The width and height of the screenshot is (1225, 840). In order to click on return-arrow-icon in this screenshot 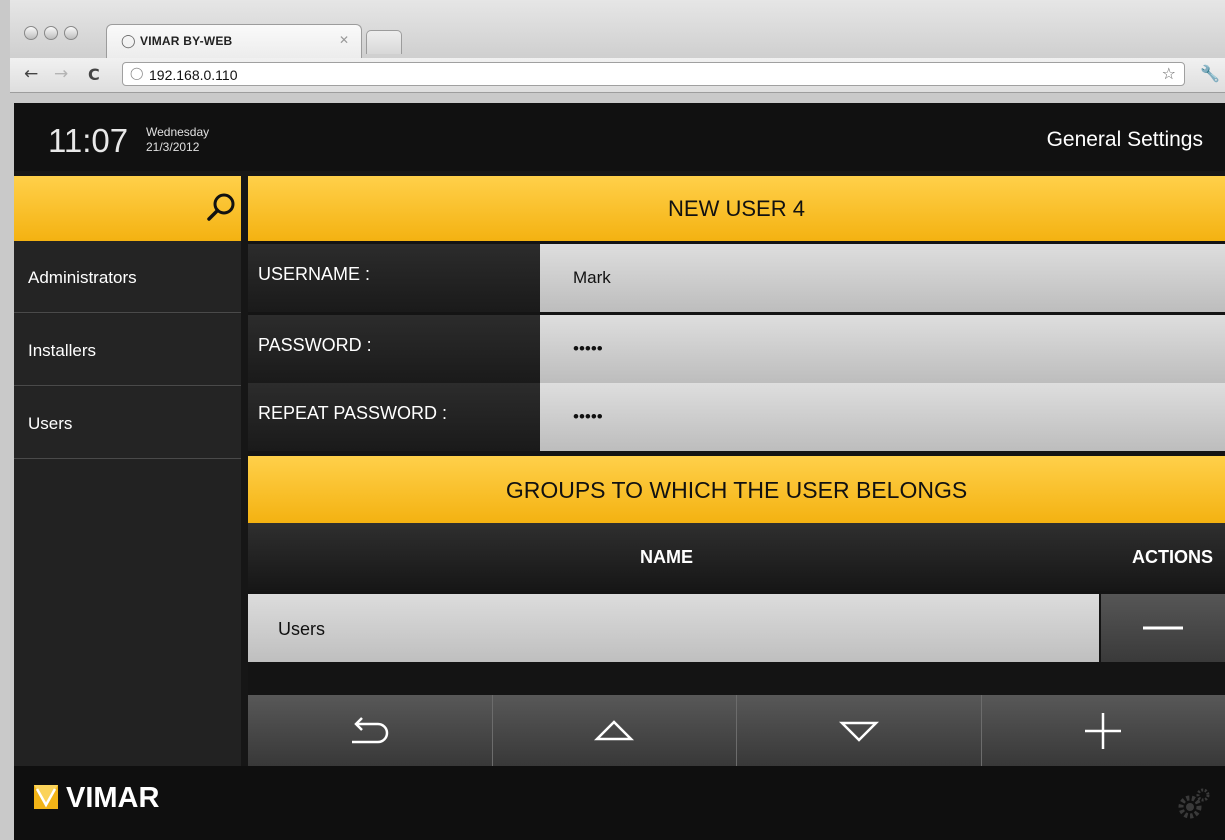, I will do `click(369, 729)`.